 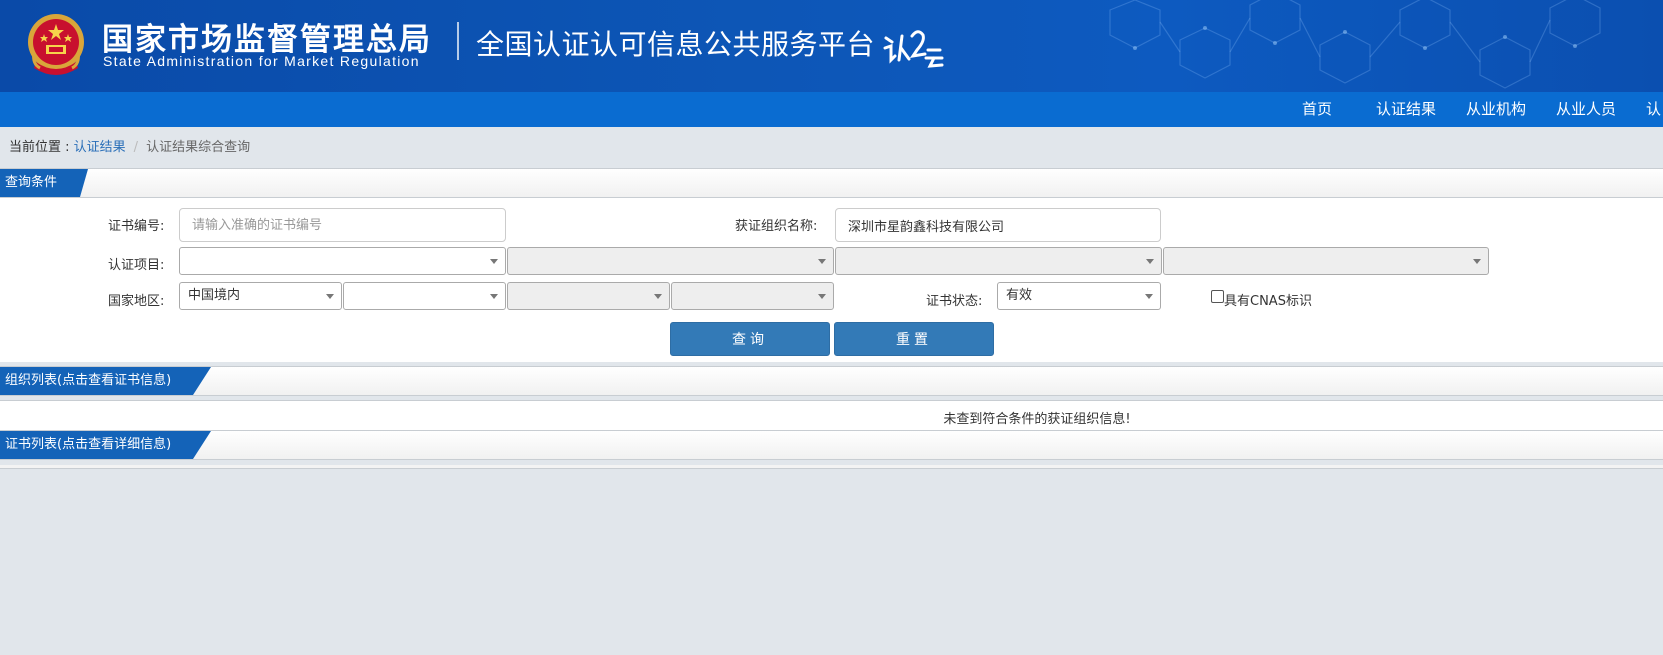 What do you see at coordinates (260, 296) in the screenshot?
I see `region-select-1: 中国境内` at bounding box center [260, 296].